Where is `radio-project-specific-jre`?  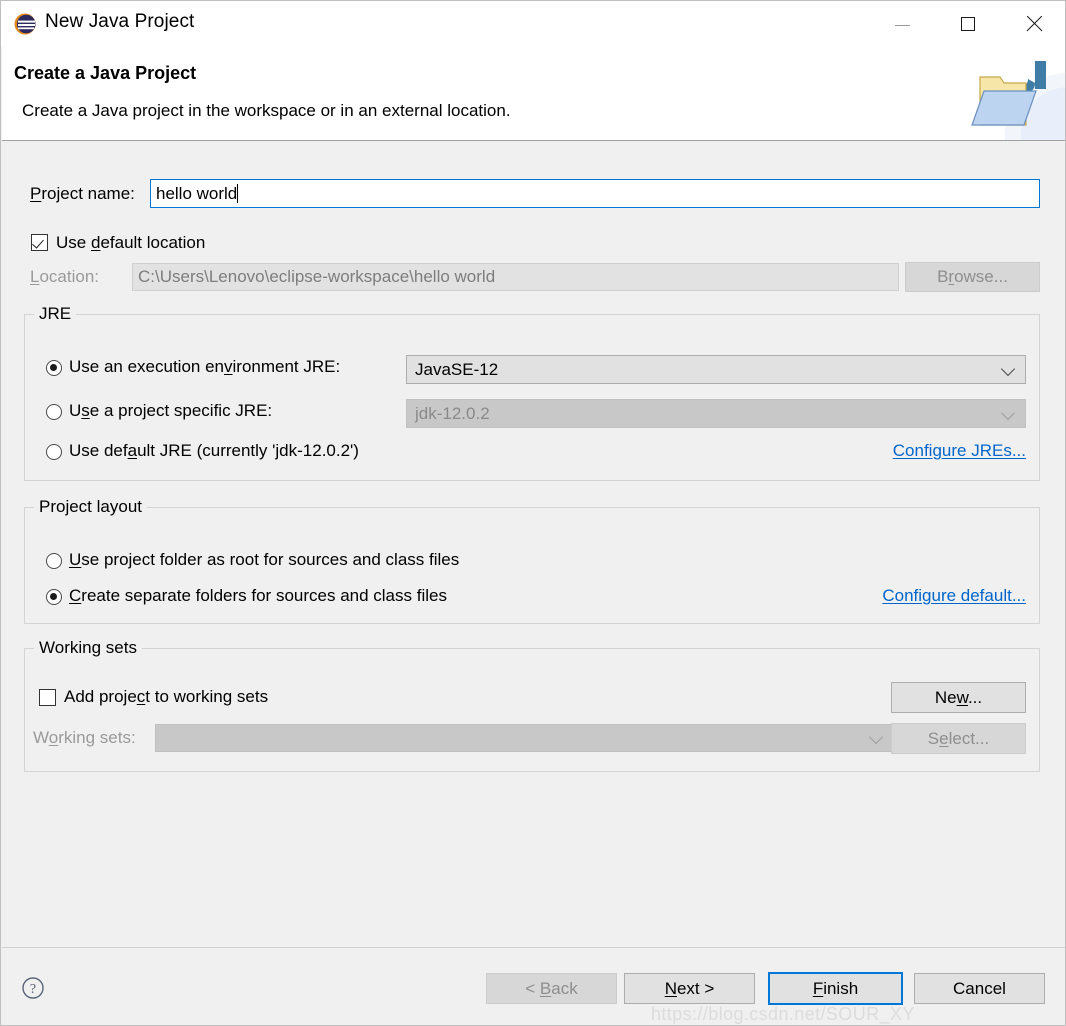 radio-project-specific-jre is located at coordinates (54, 412).